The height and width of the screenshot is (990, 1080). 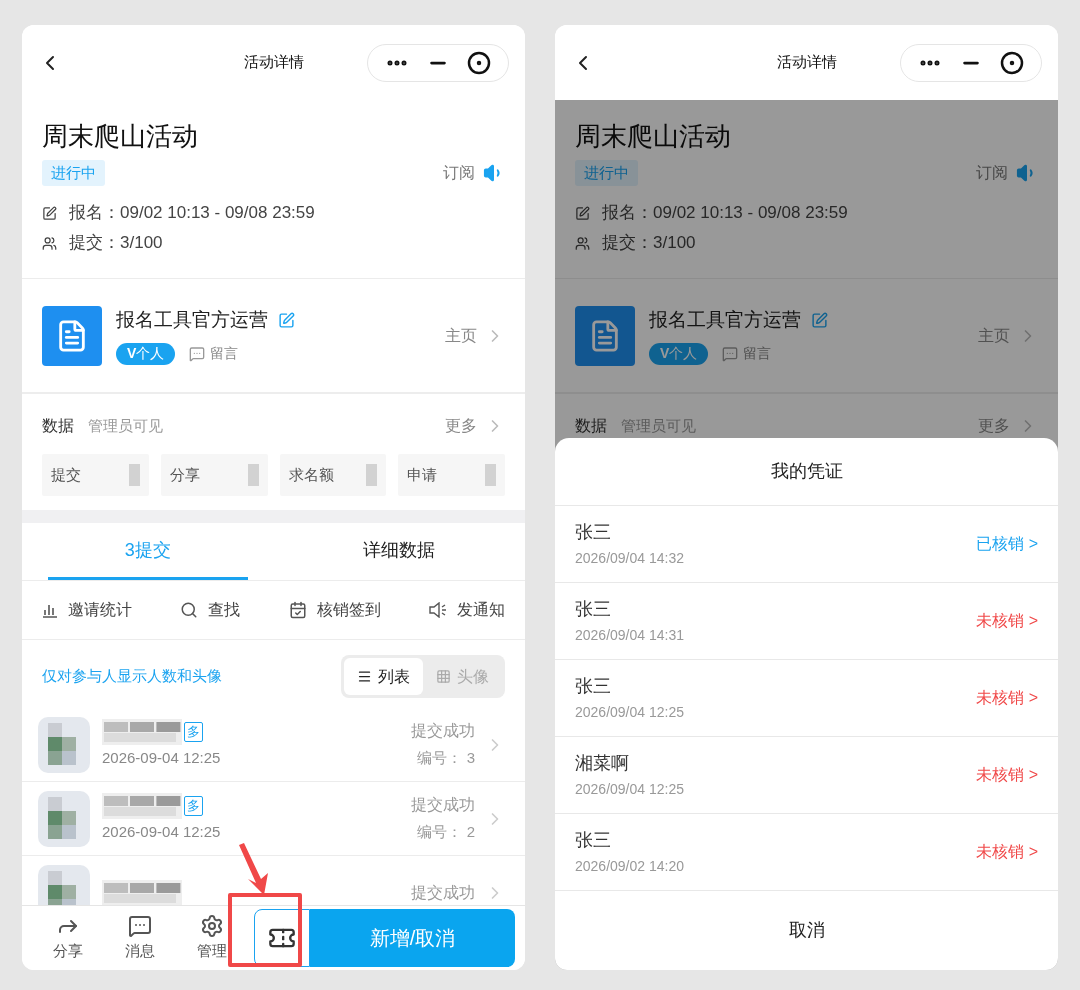 What do you see at coordinates (68, 938) in the screenshot?
I see `bottom-bar-button: 分享` at bounding box center [68, 938].